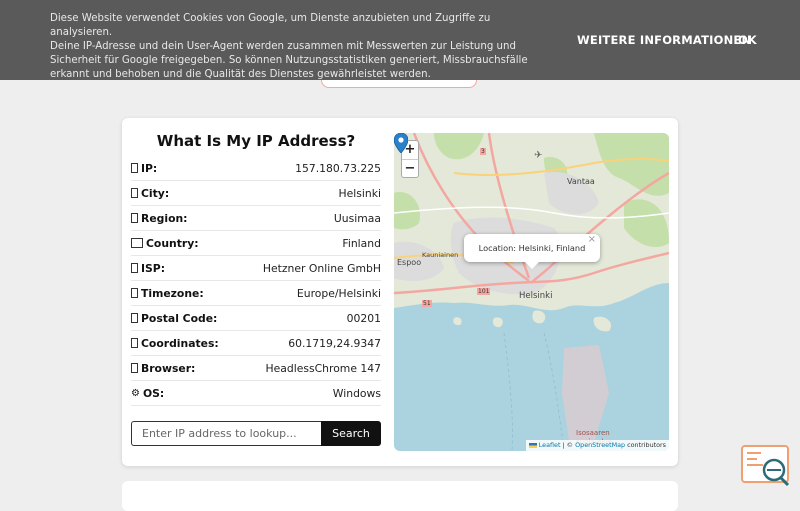  Describe the element at coordinates (256, 318) in the screenshot. I see `info-row-postal-code: Postal Code: 00201` at that location.